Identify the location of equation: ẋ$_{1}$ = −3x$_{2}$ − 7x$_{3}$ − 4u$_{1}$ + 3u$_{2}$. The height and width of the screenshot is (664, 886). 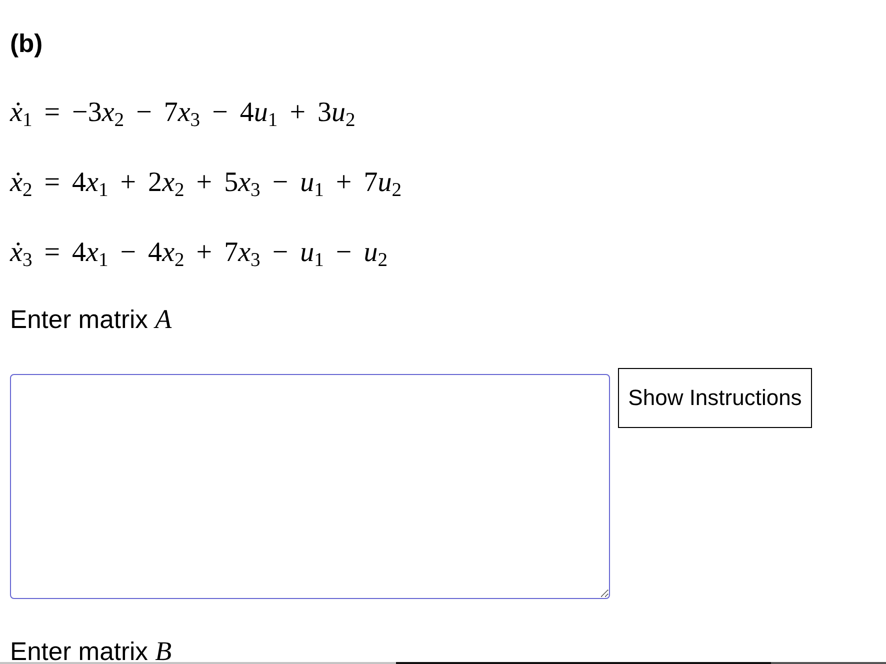
(183, 113).